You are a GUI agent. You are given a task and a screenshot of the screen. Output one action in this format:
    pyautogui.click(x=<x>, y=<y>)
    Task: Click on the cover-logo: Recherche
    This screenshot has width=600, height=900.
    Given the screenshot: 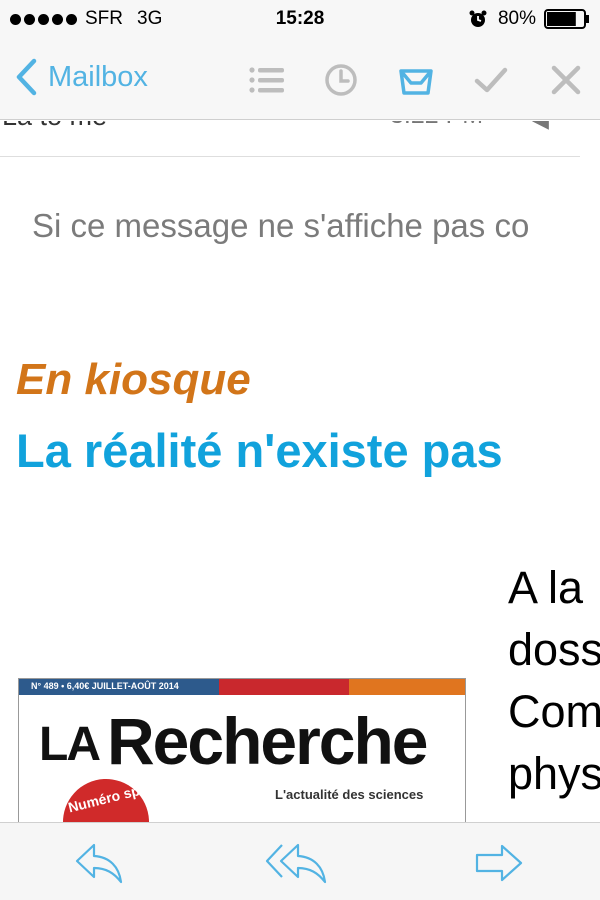 What is the action you would take?
    pyautogui.click(x=268, y=741)
    